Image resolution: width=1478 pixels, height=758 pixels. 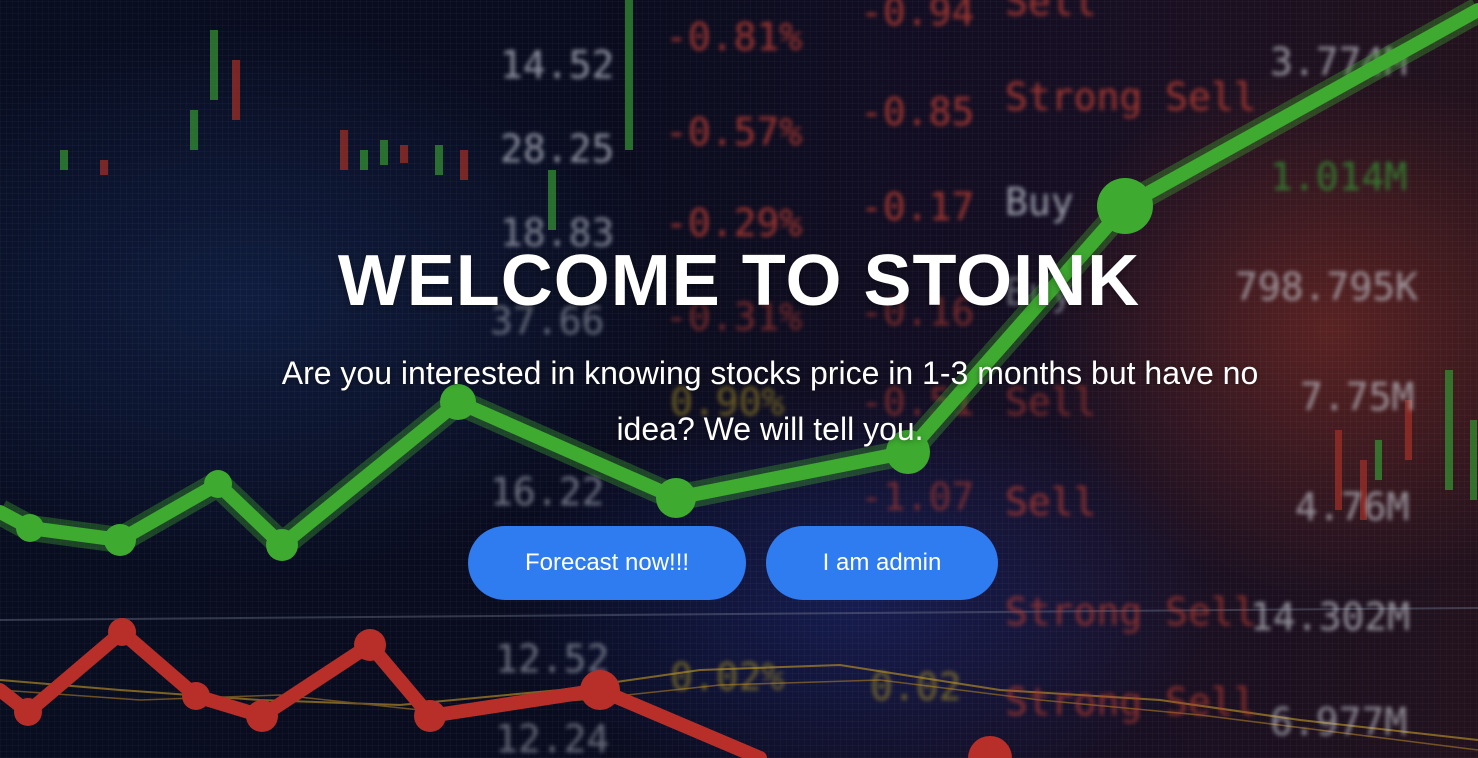 What do you see at coordinates (739, 281) in the screenshot?
I see `page-title: WELCOME TO STOINK` at bounding box center [739, 281].